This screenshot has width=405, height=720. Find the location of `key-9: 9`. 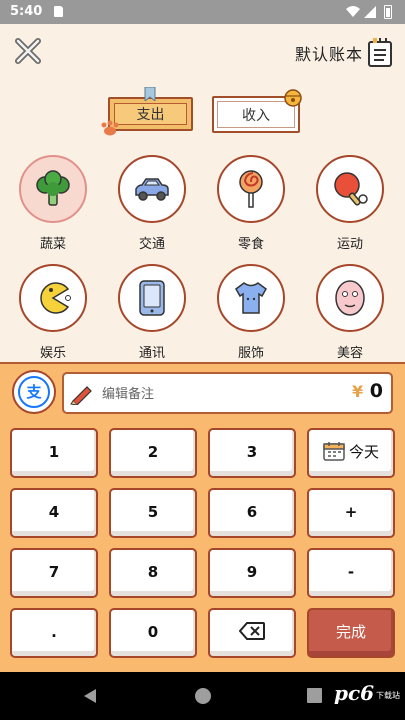

key-9: 9 is located at coordinates (252, 573).